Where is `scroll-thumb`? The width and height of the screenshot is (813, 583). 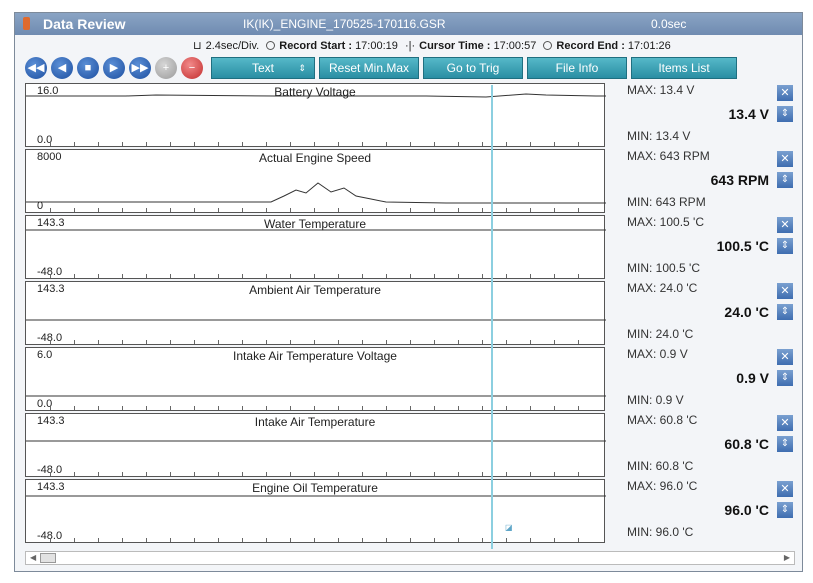
scroll-thumb is located at coordinates (48, 558).